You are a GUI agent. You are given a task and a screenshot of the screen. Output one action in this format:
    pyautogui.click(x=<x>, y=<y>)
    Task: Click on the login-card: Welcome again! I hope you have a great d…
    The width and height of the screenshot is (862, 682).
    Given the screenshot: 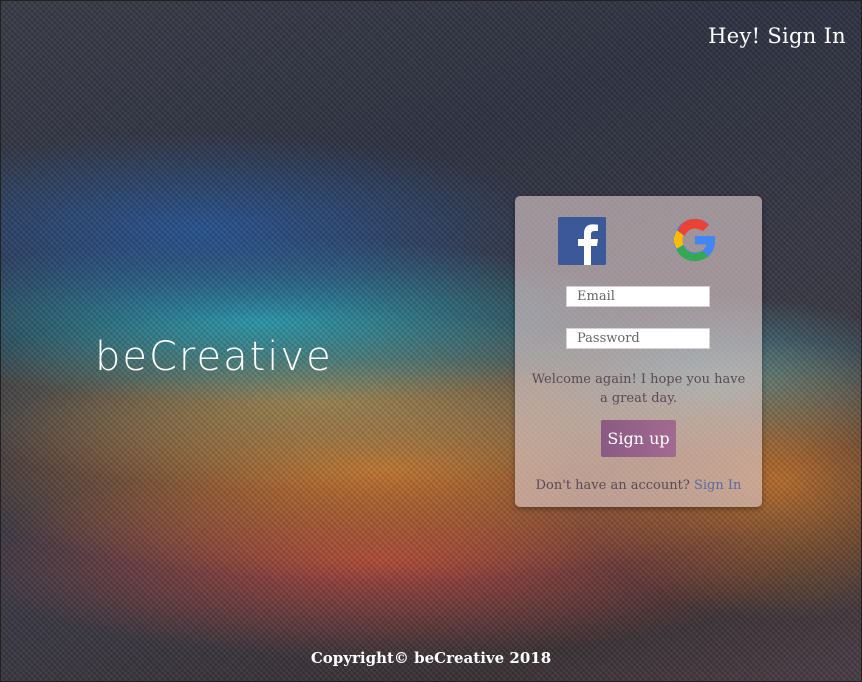 What is the action you would take?
    pyautogui.click(x=638, y=351)
    